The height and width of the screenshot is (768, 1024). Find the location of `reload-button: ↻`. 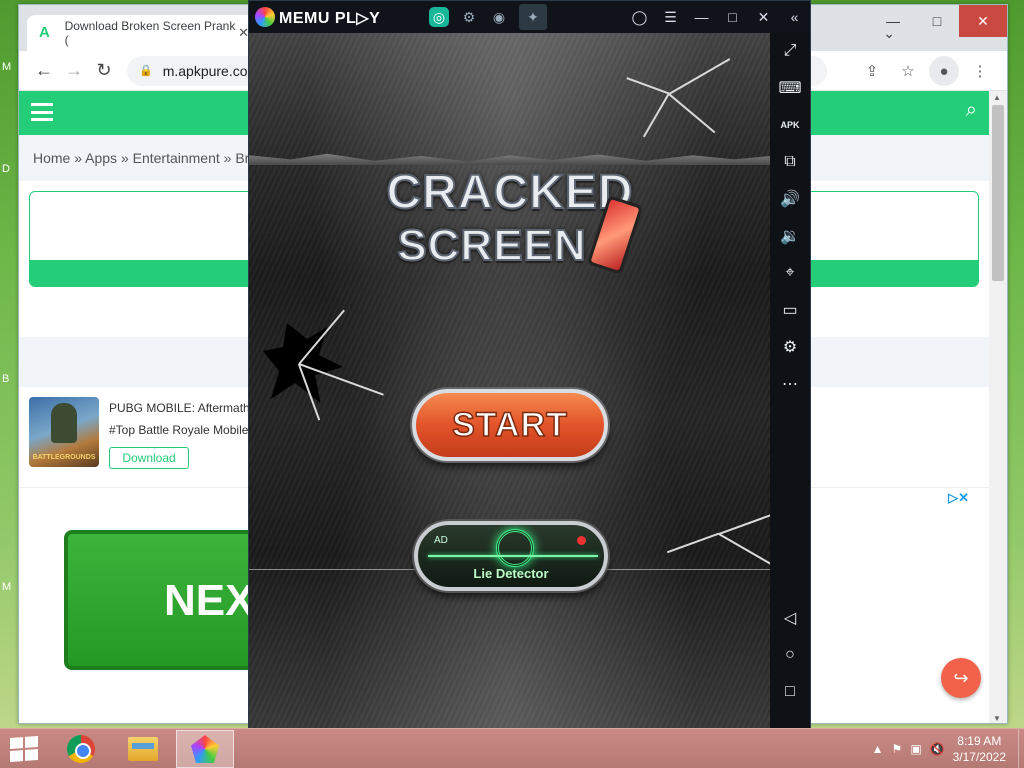

reload-button: ↻ is located at coordinates (104, 71).